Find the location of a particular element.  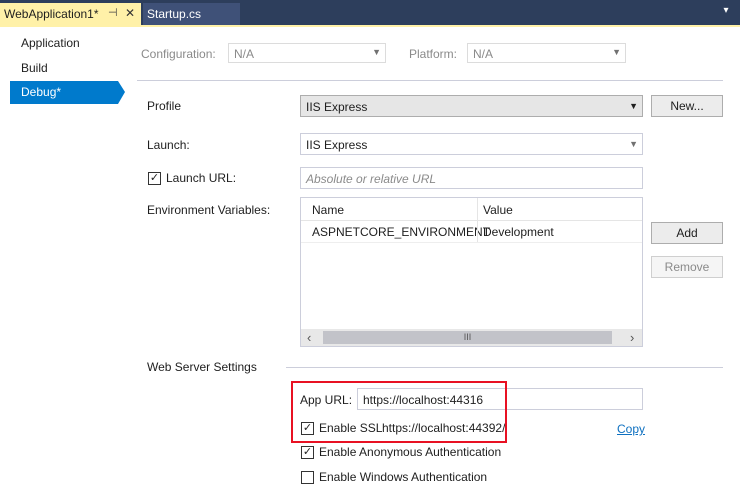

tab-overflow-dropdown-icon: ▾ is located at coordinates (726, 12).